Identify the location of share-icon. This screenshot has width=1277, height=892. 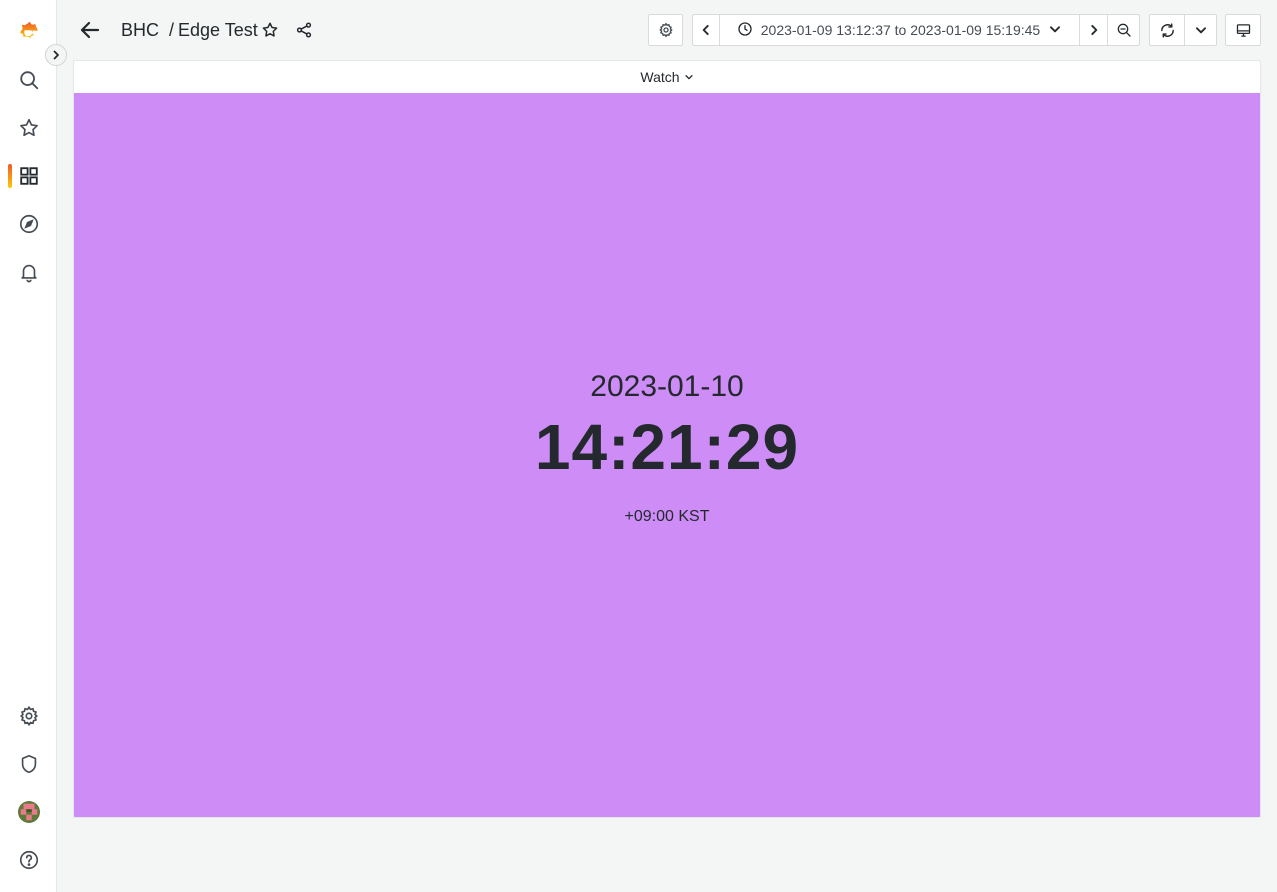
(304, 30).